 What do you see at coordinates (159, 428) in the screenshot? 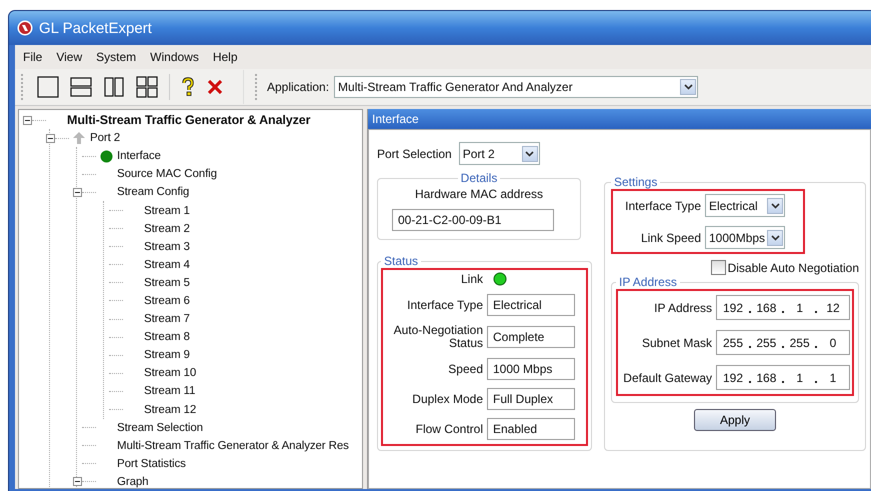
I see `tree-item: Stream Selection` at bounding box center [159, 428].